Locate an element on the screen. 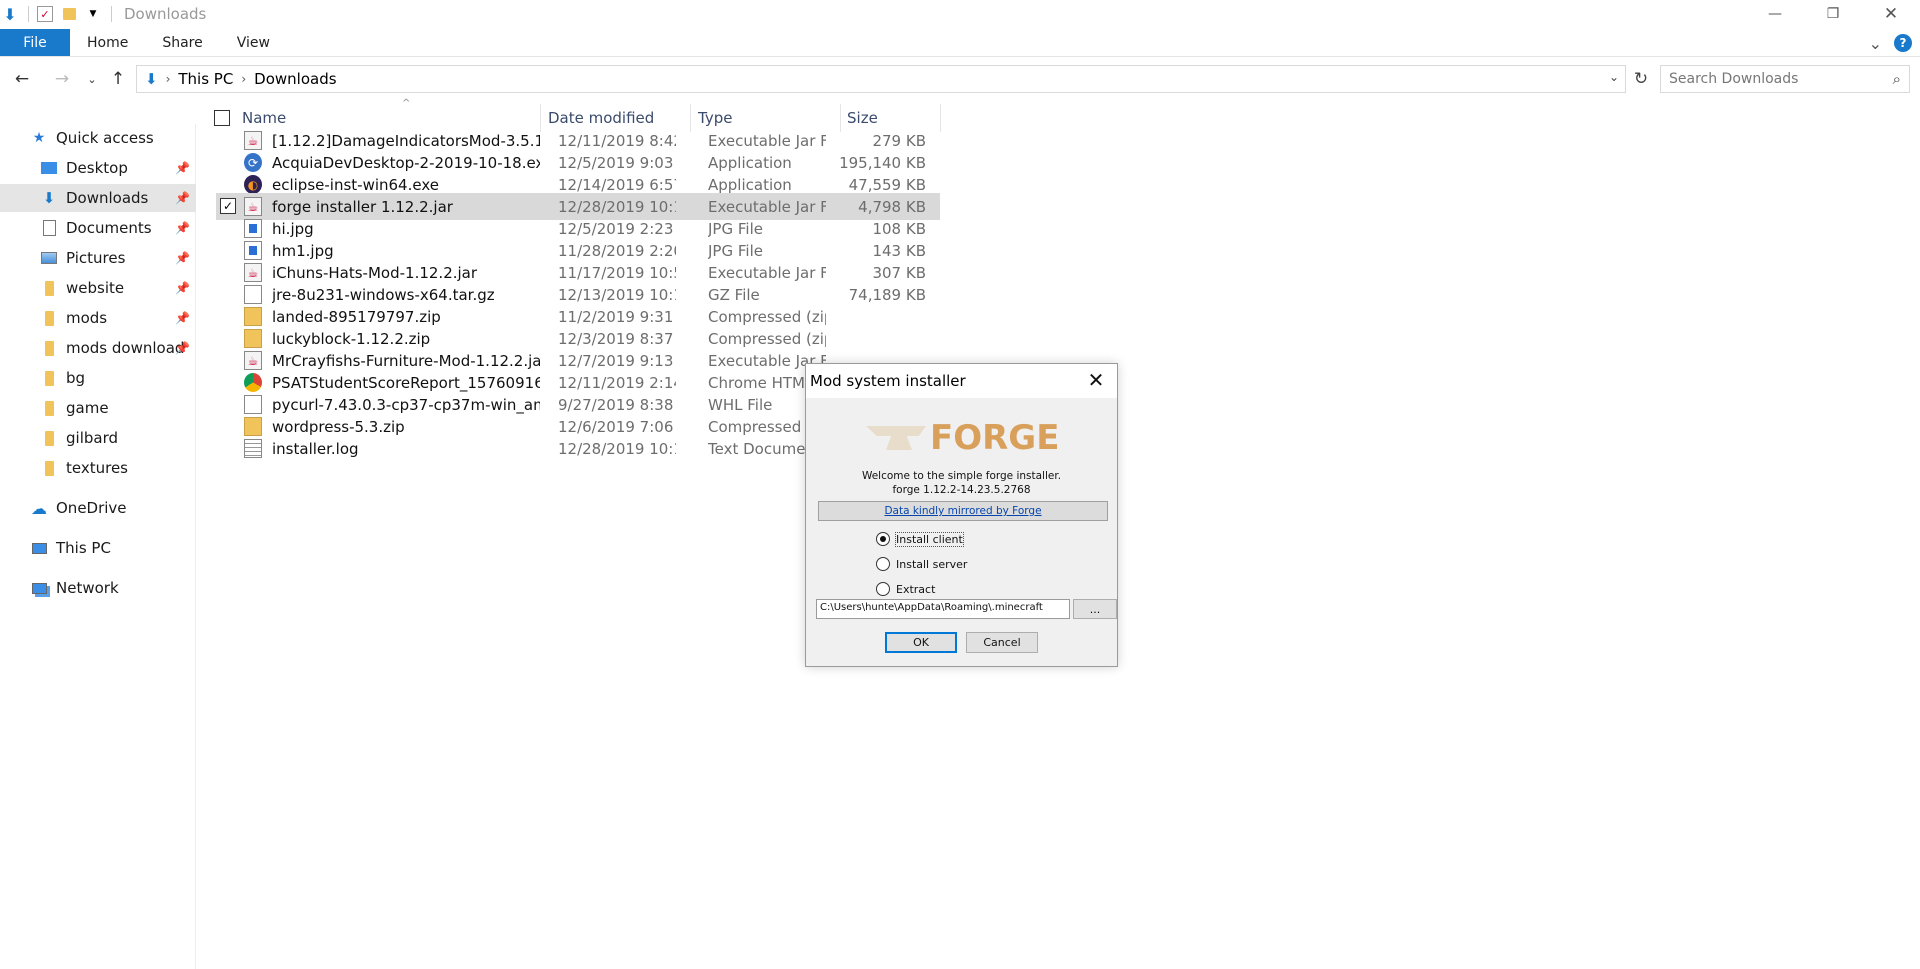 The image size is (1920, 969). tab-file: File is located at coordinates (35, 42).